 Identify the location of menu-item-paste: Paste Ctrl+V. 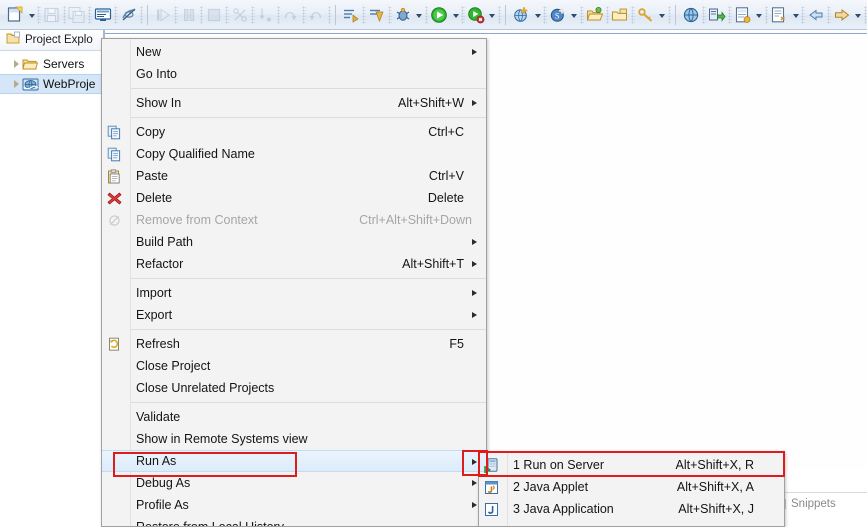
(294, 176).